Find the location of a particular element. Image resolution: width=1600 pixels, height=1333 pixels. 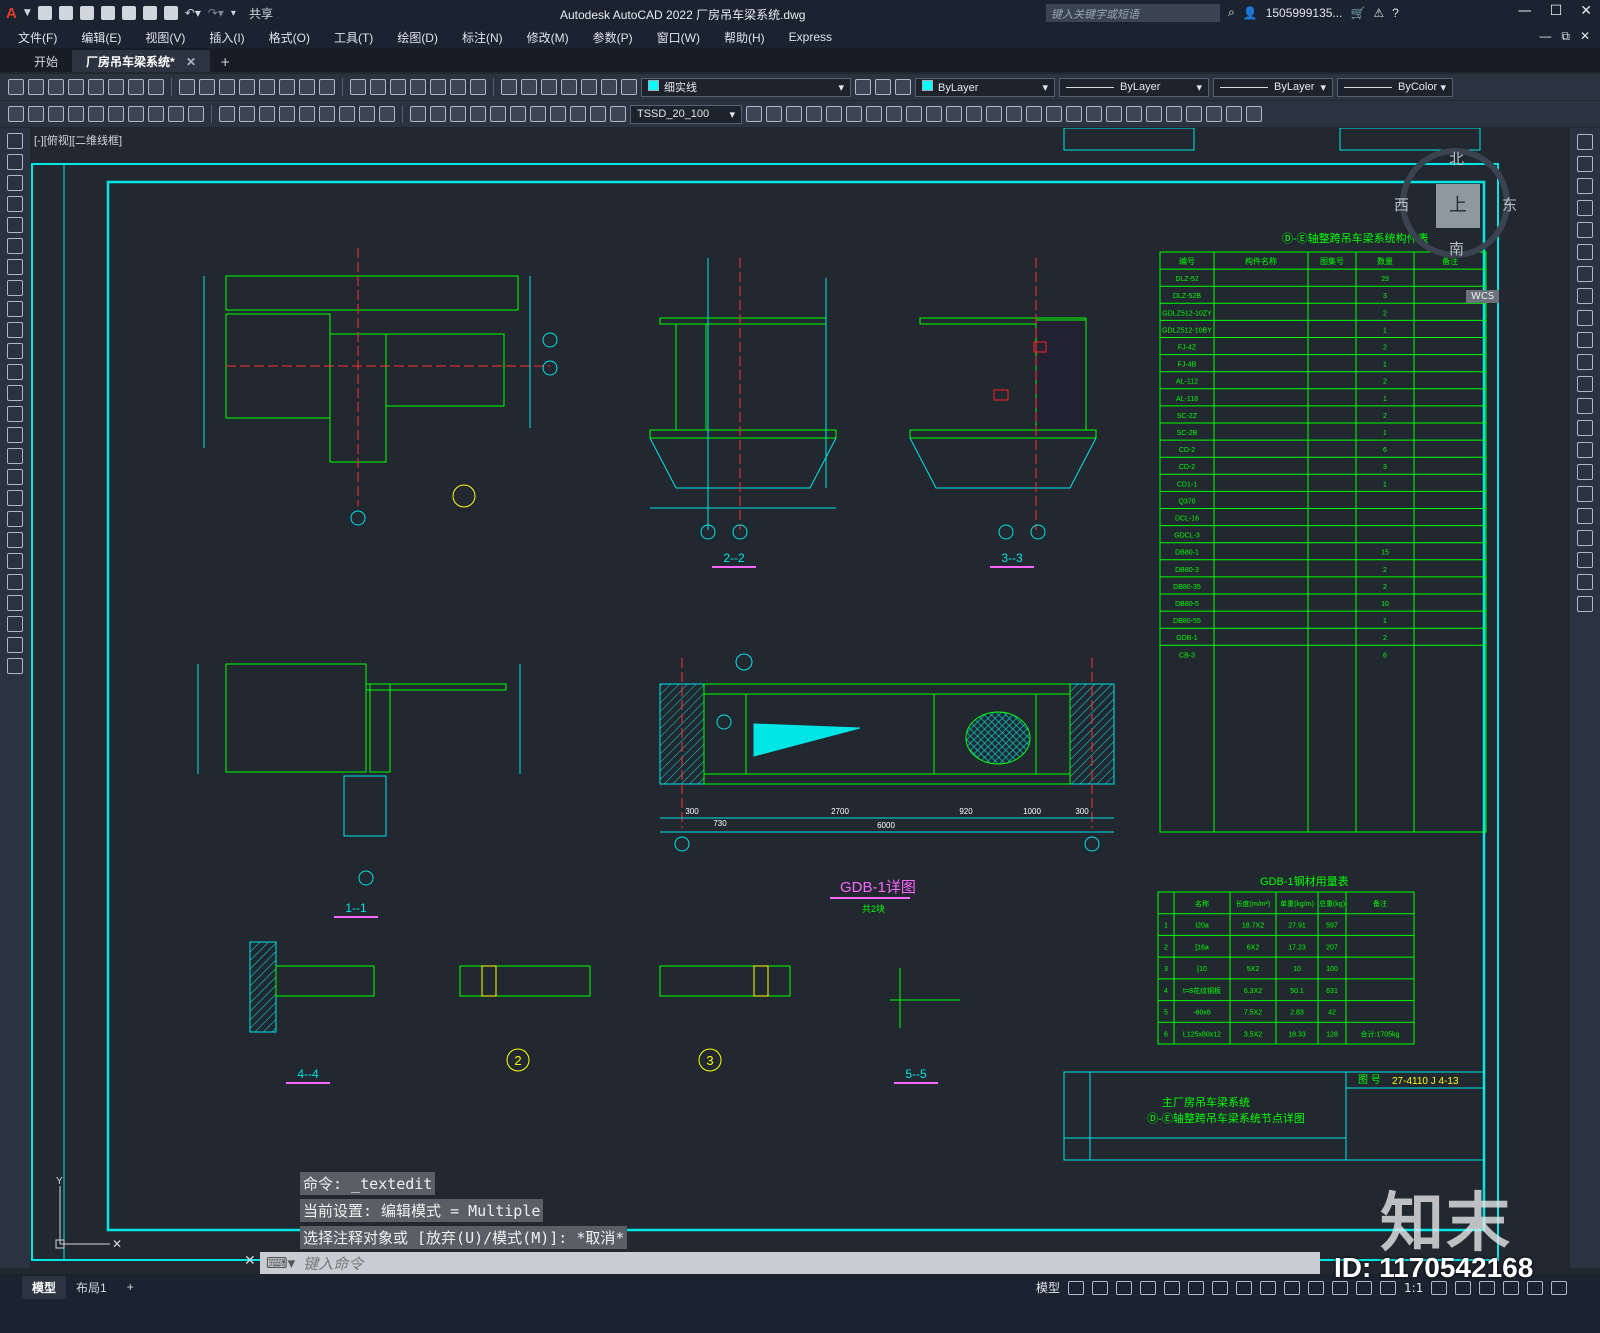

autocad-logo: A is located at coordinates (11, 13).